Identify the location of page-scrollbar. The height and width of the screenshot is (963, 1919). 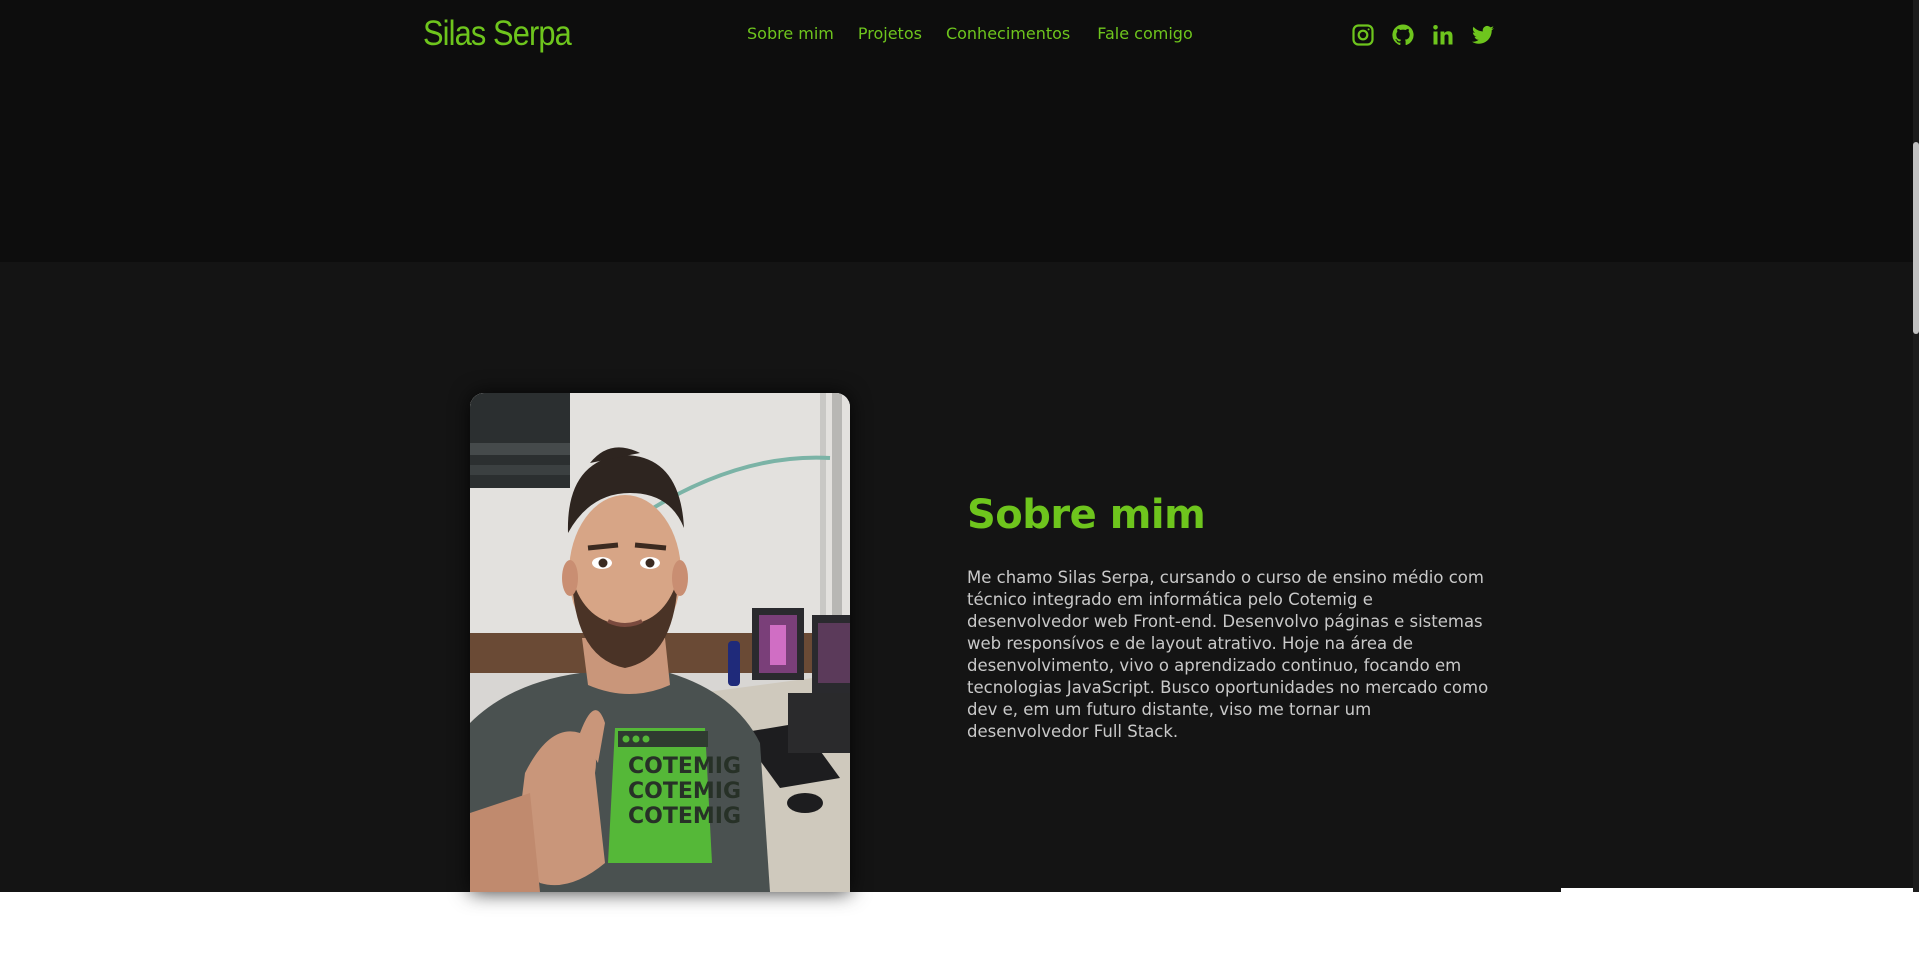
(1916, 446).